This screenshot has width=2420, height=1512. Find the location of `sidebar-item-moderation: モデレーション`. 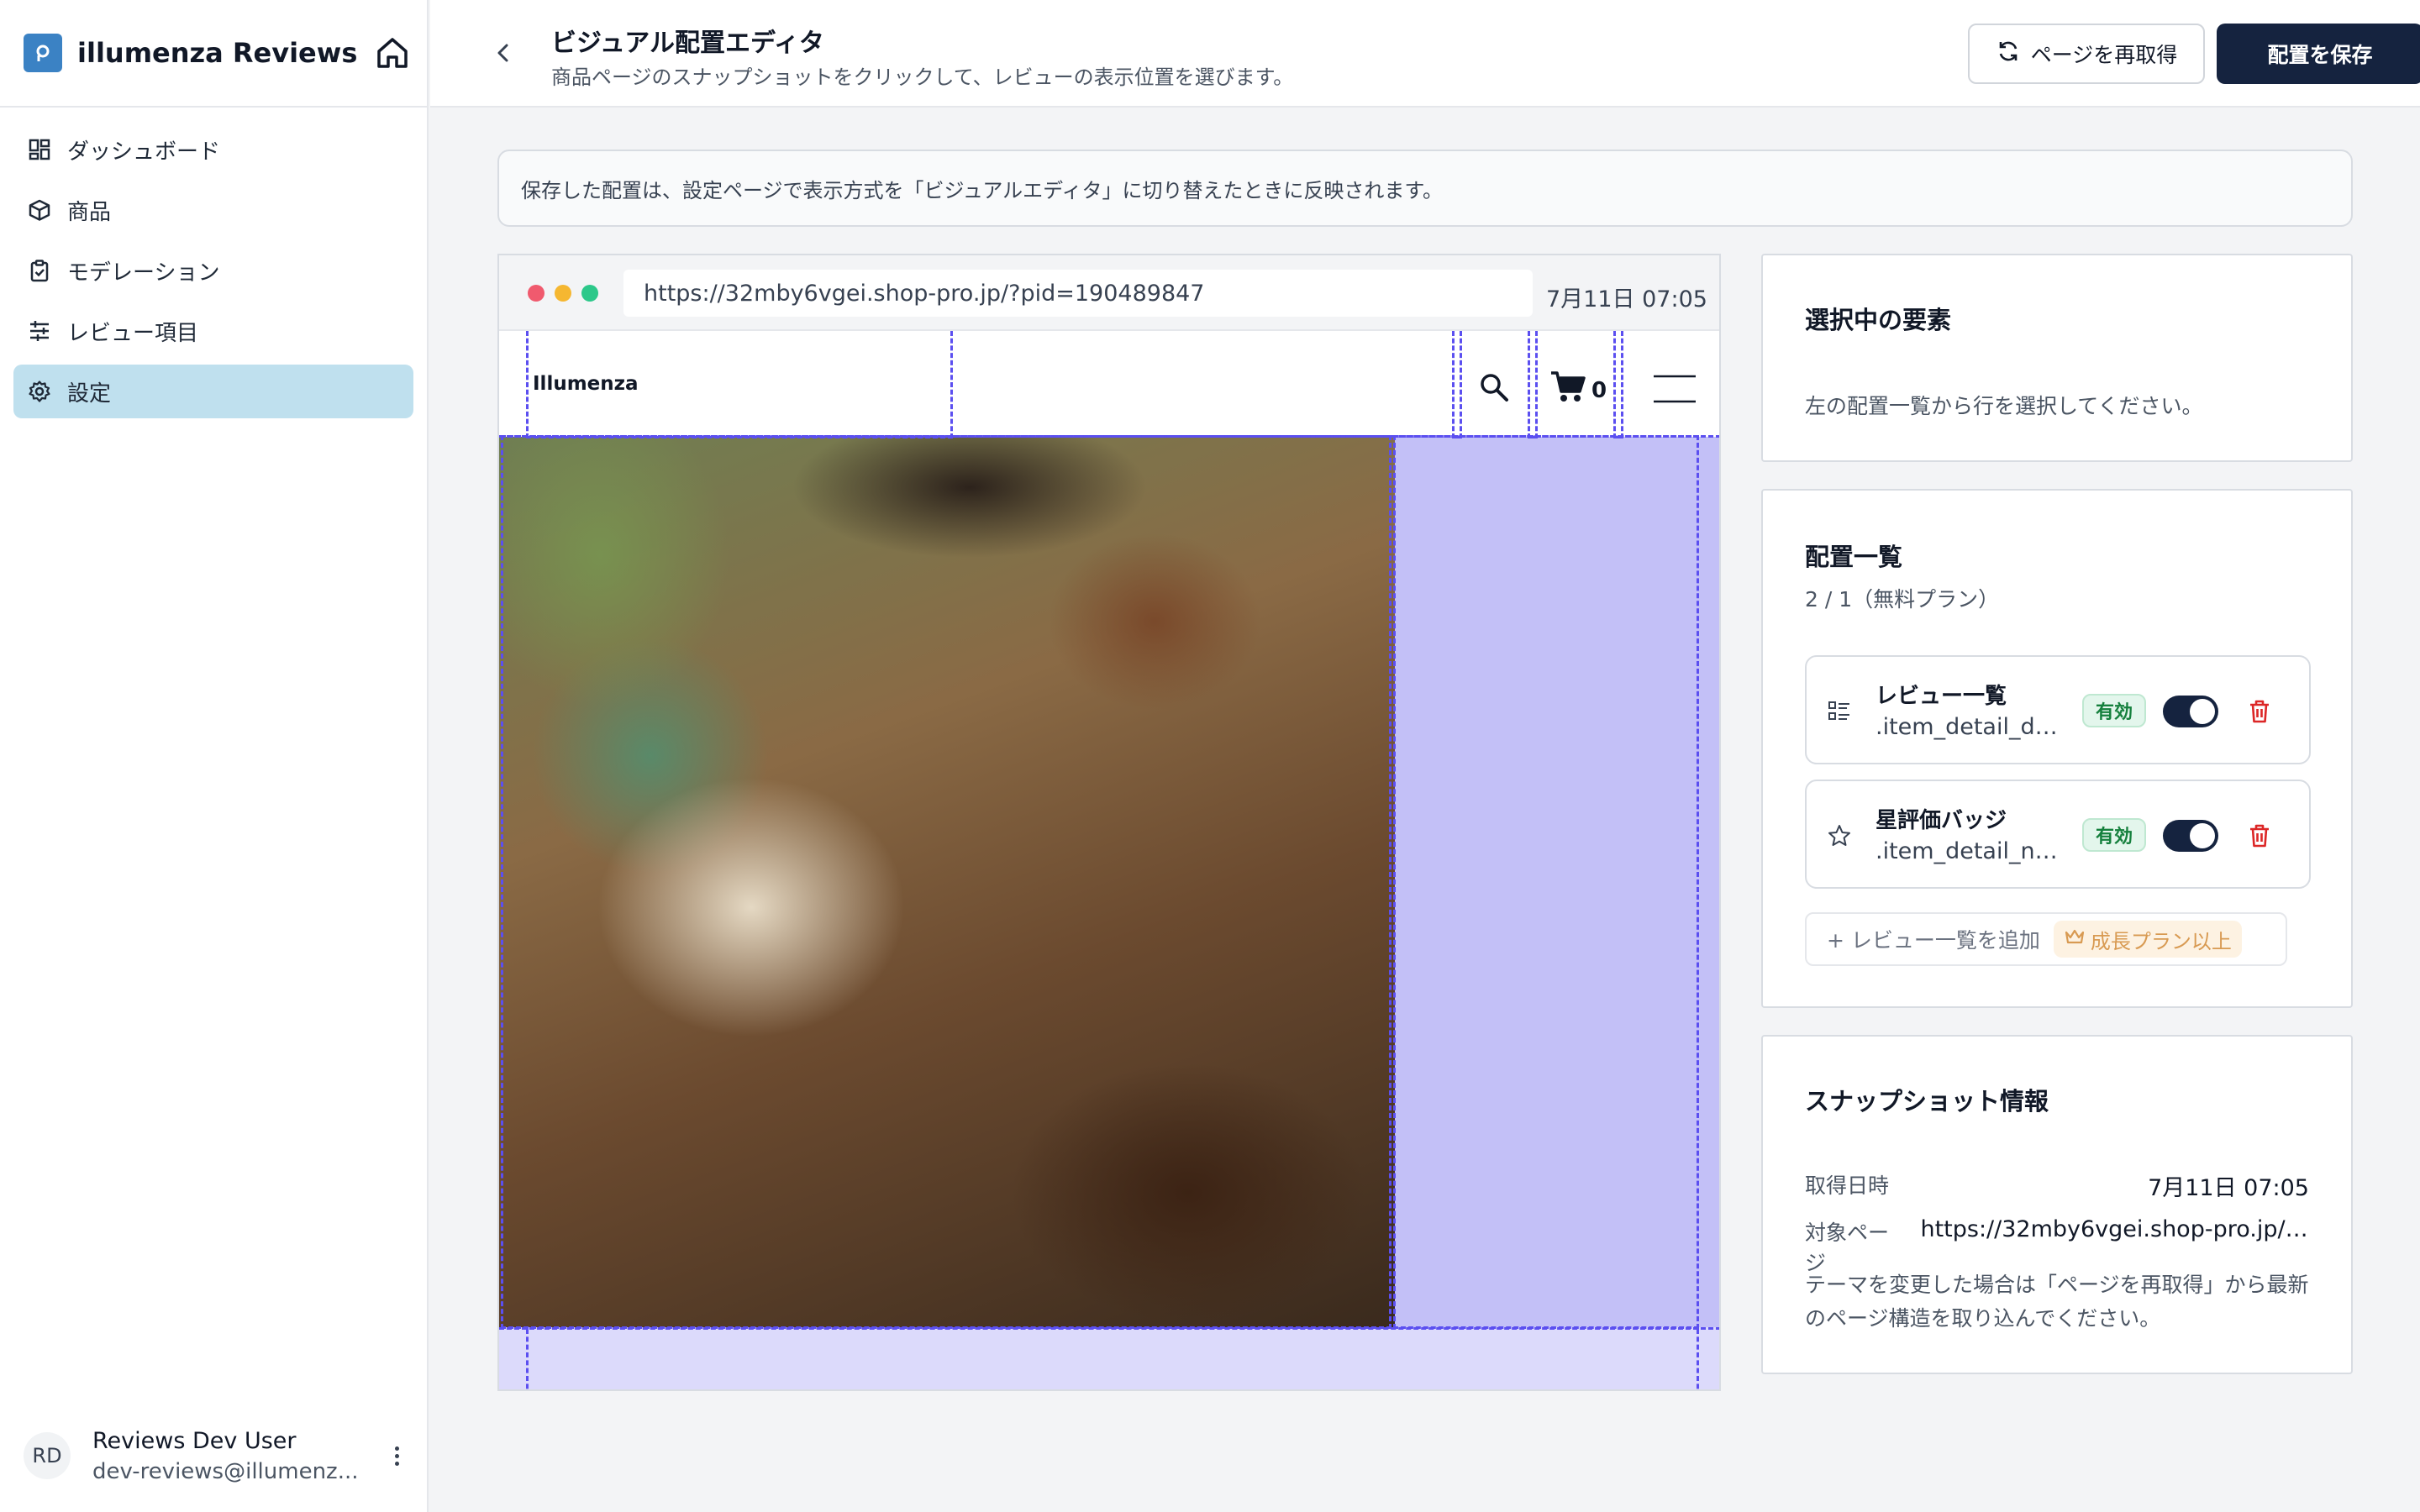

sidebar-item-moderation: モデレーション is located at coordinates (213, 270).